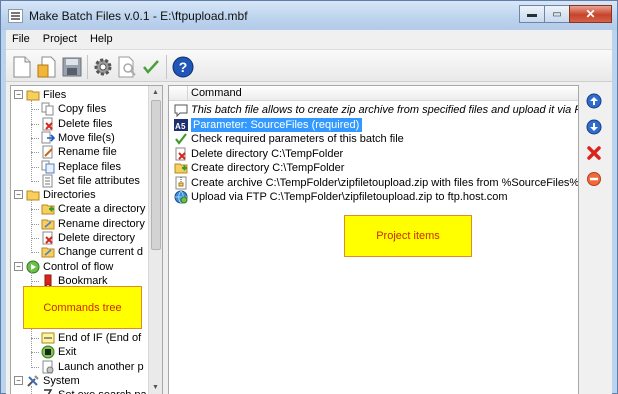 This screenshot has height=394, width=618. Describe the element at coordinates (86, 338) in the screenshot. I see `tree-item: End of IF (End of` at that location.